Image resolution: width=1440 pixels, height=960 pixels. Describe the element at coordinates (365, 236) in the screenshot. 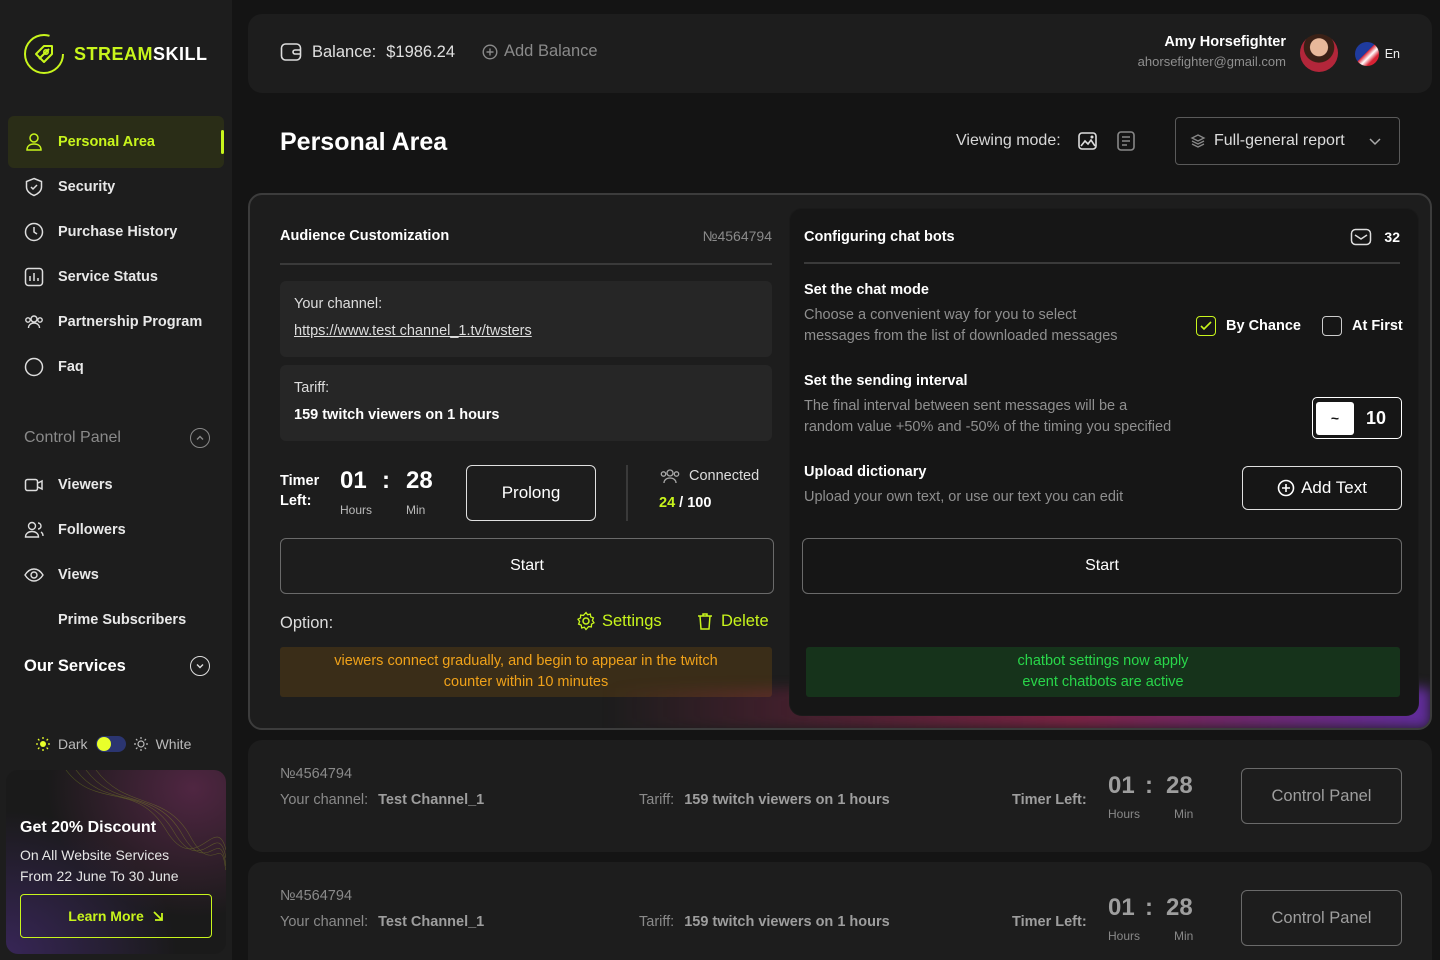

I see `audience-title: Audience Customization` at that location.